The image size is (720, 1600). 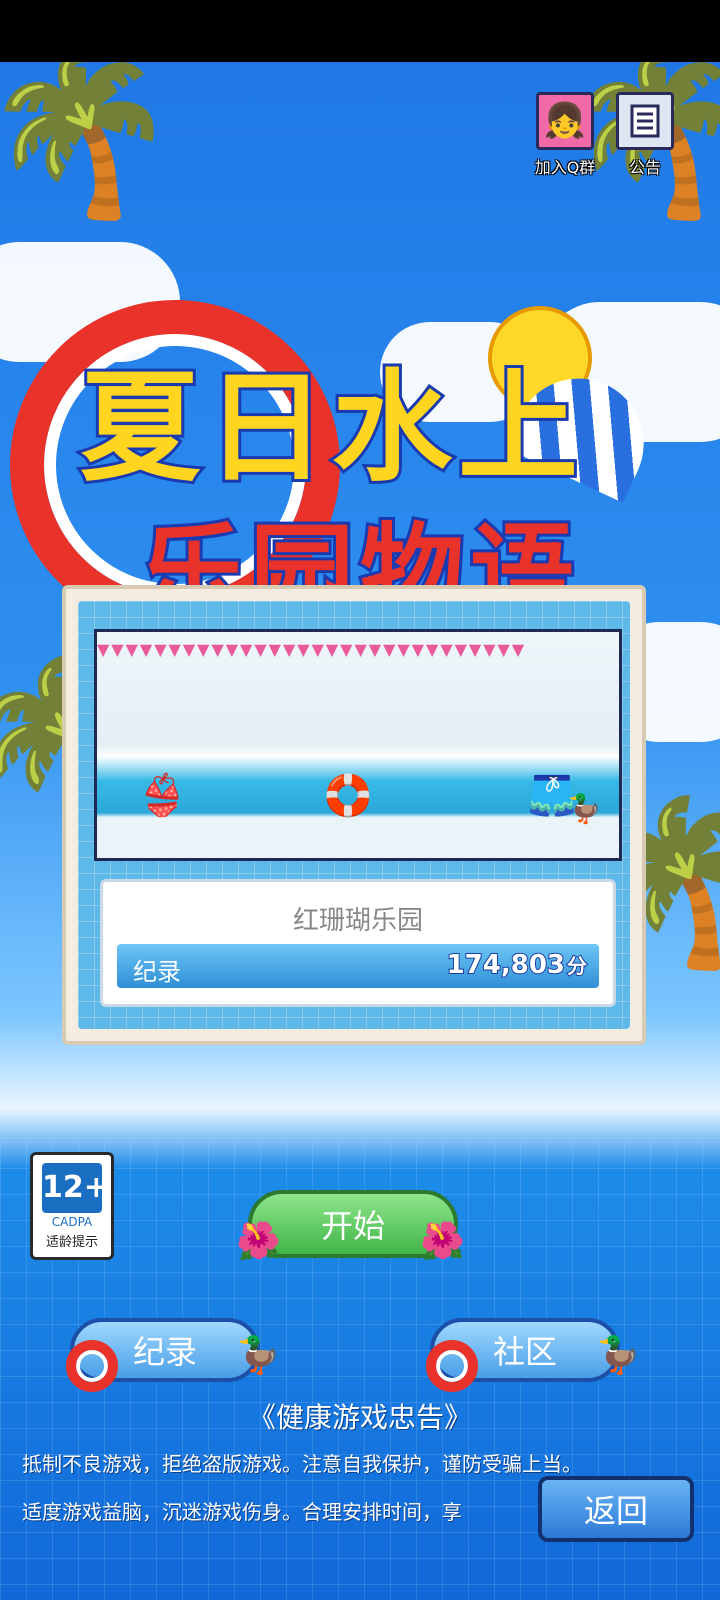 I want to click on notice-document-icon, so click(x=645, y=121).